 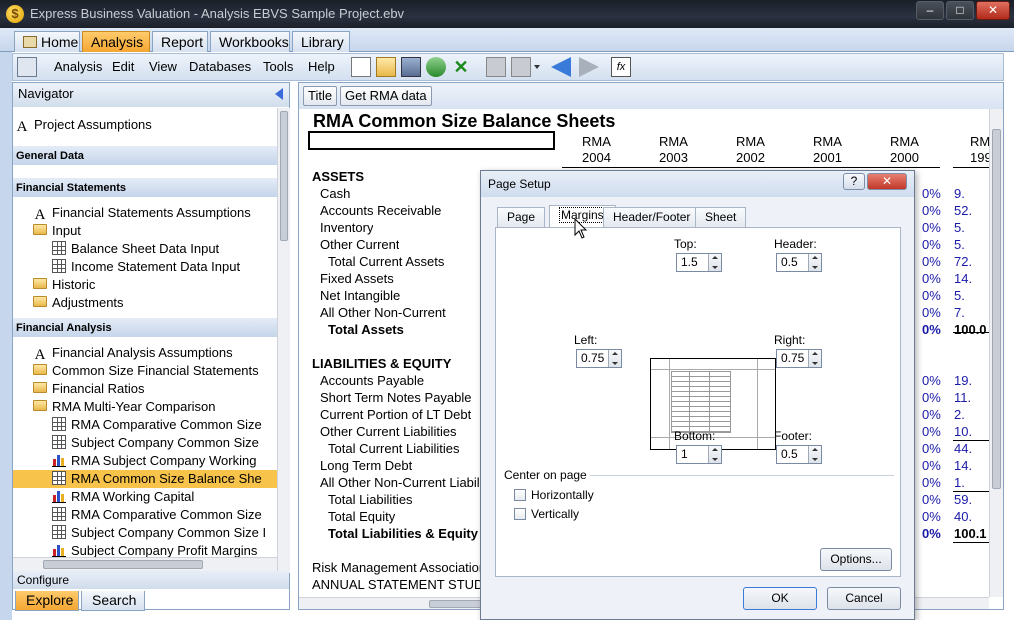 I want to click on liability-pct-cell: 0%, so click(x=931, y=380).